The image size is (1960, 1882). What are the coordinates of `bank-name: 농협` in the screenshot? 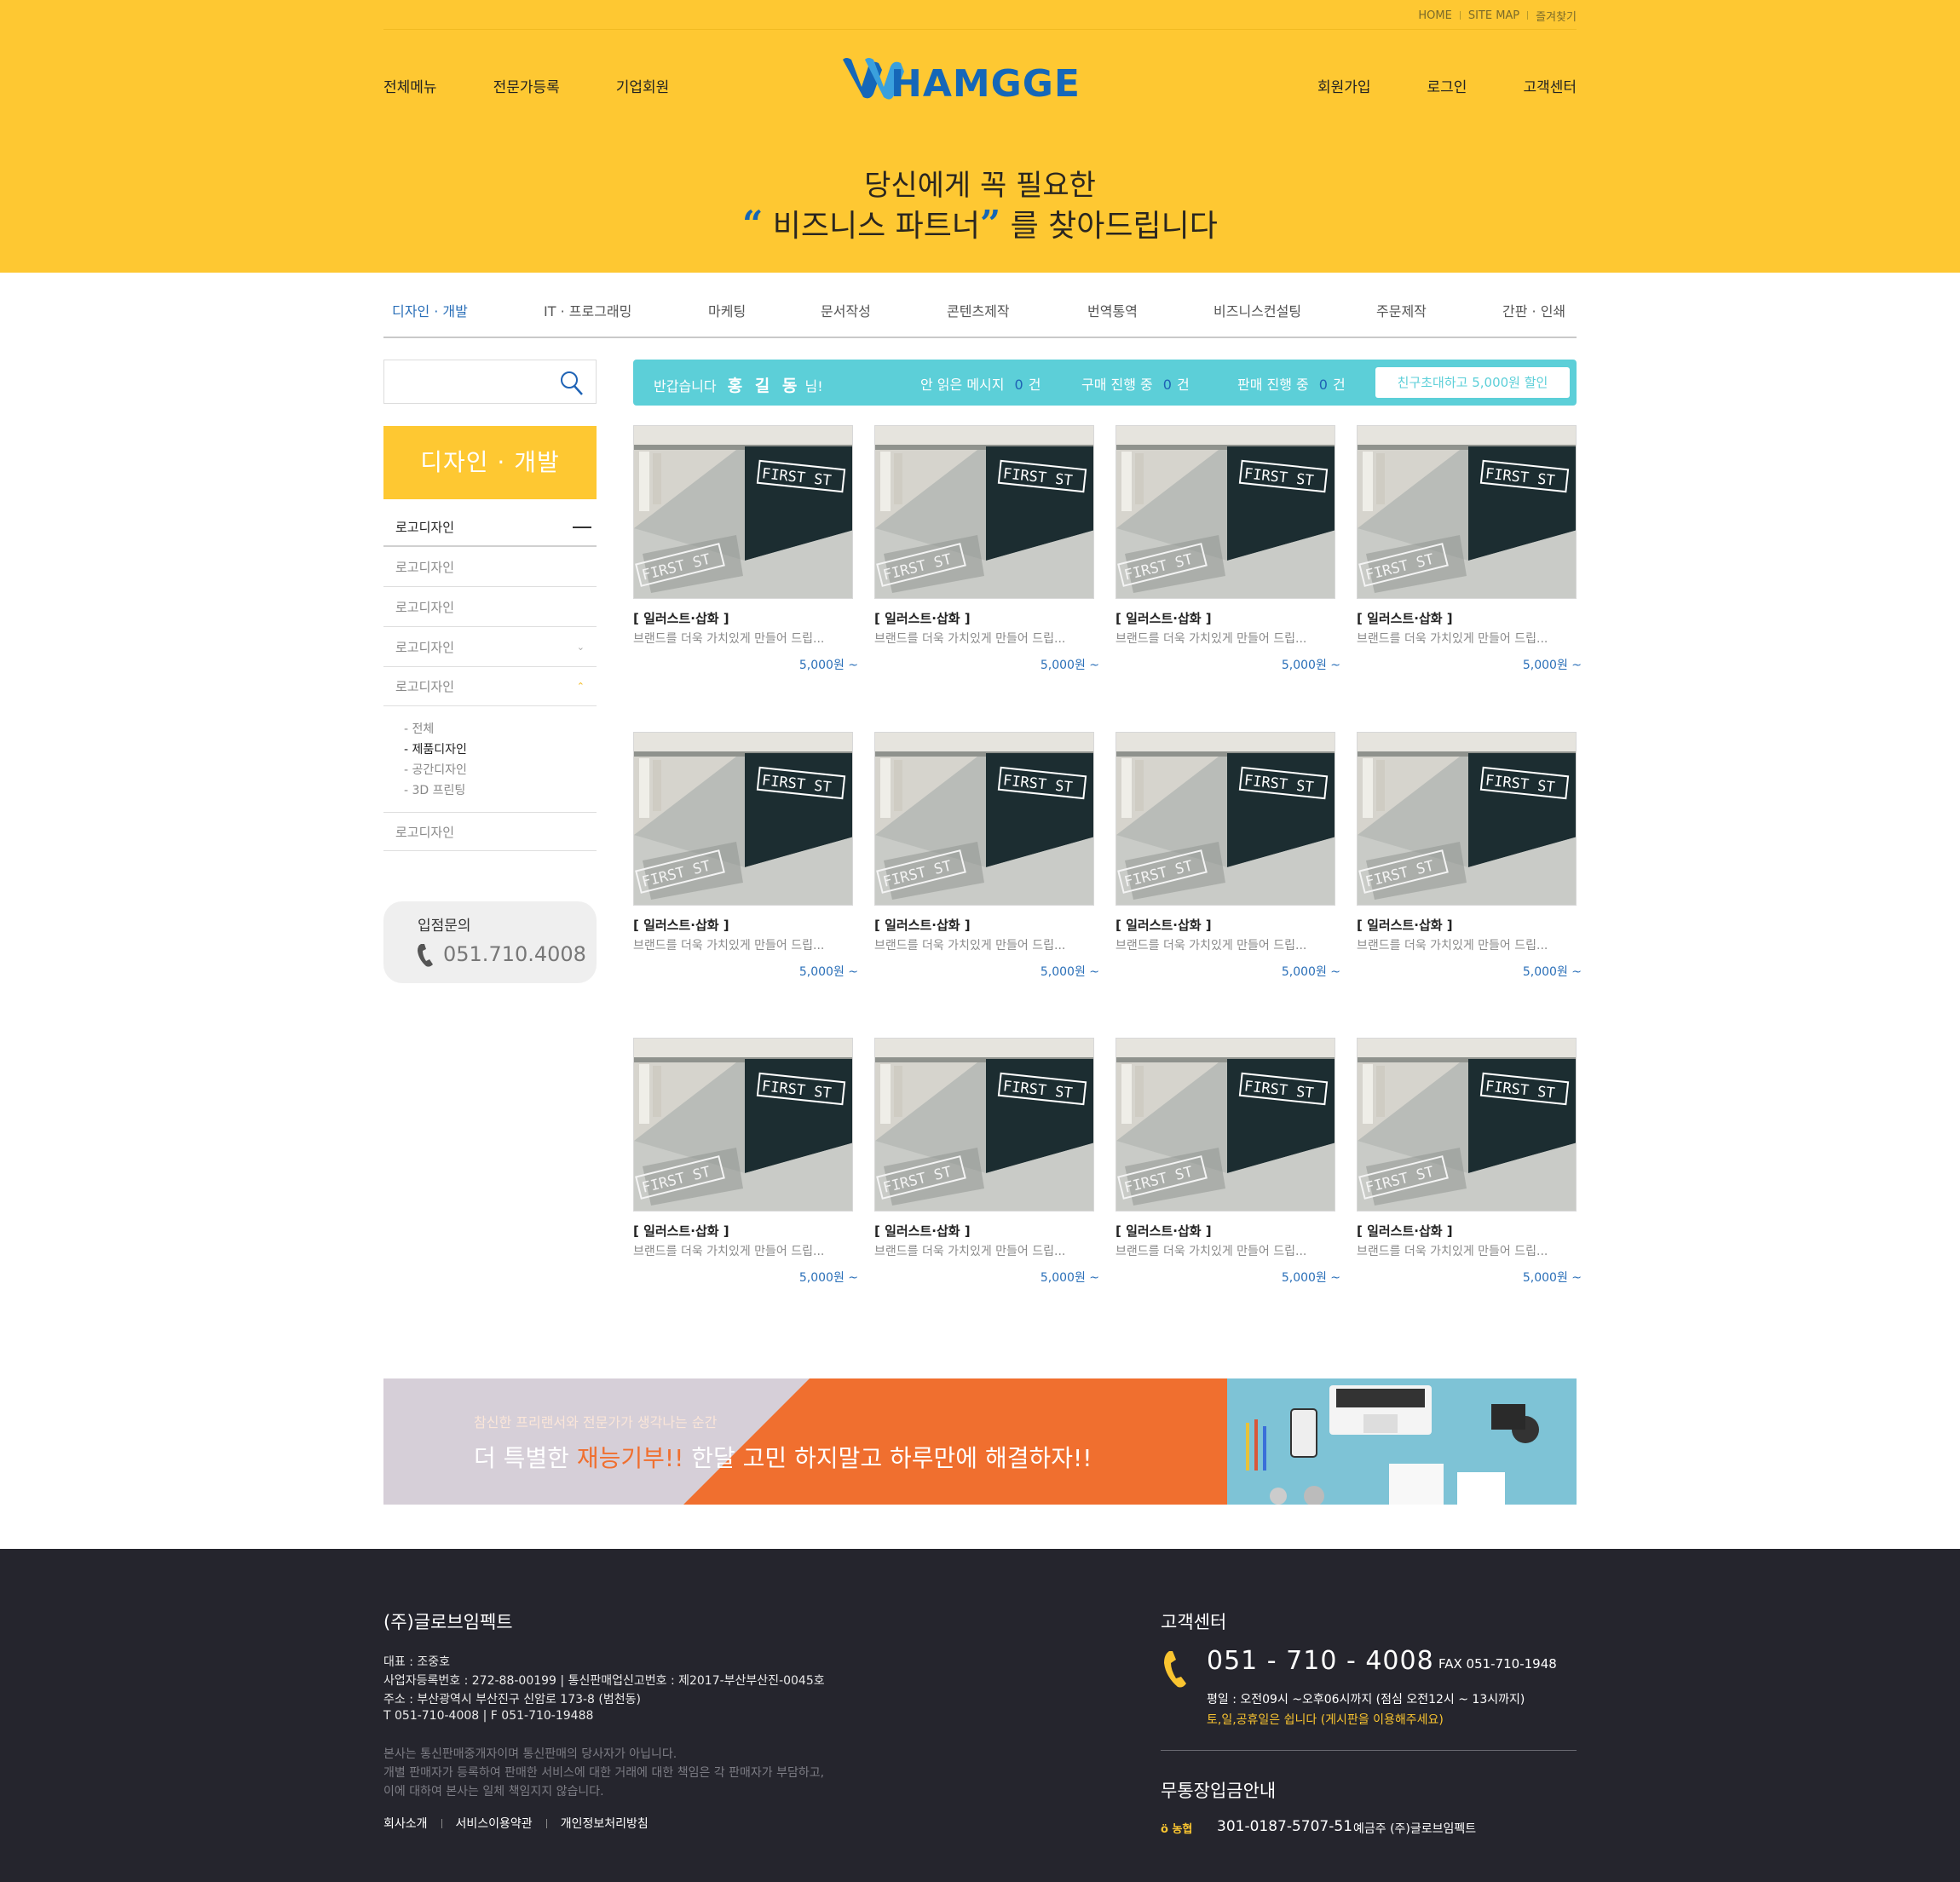 It's located at (1182, 1829).